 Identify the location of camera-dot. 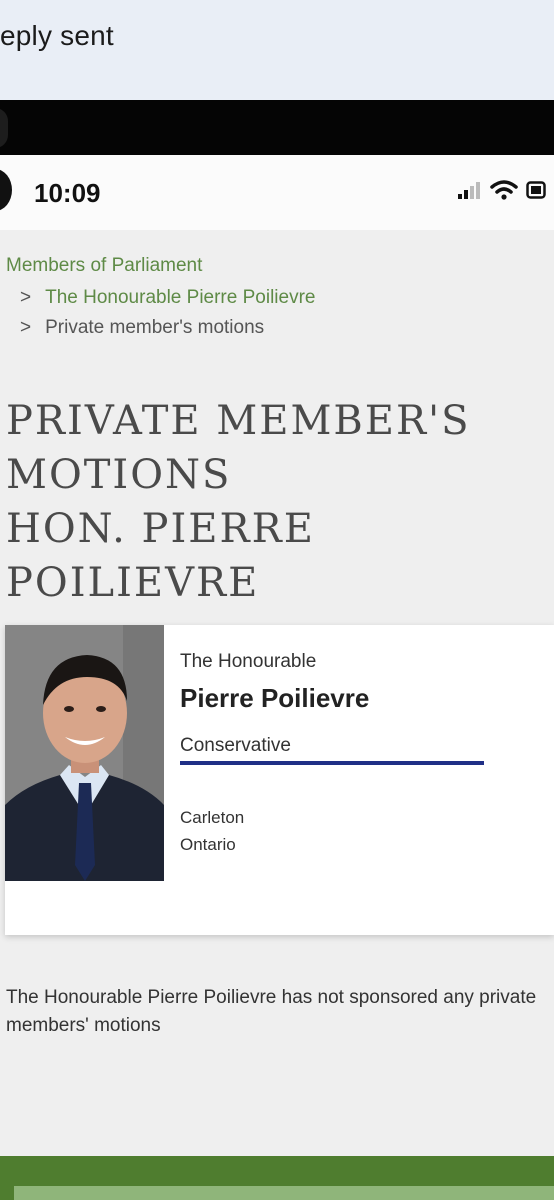
(6, 190).